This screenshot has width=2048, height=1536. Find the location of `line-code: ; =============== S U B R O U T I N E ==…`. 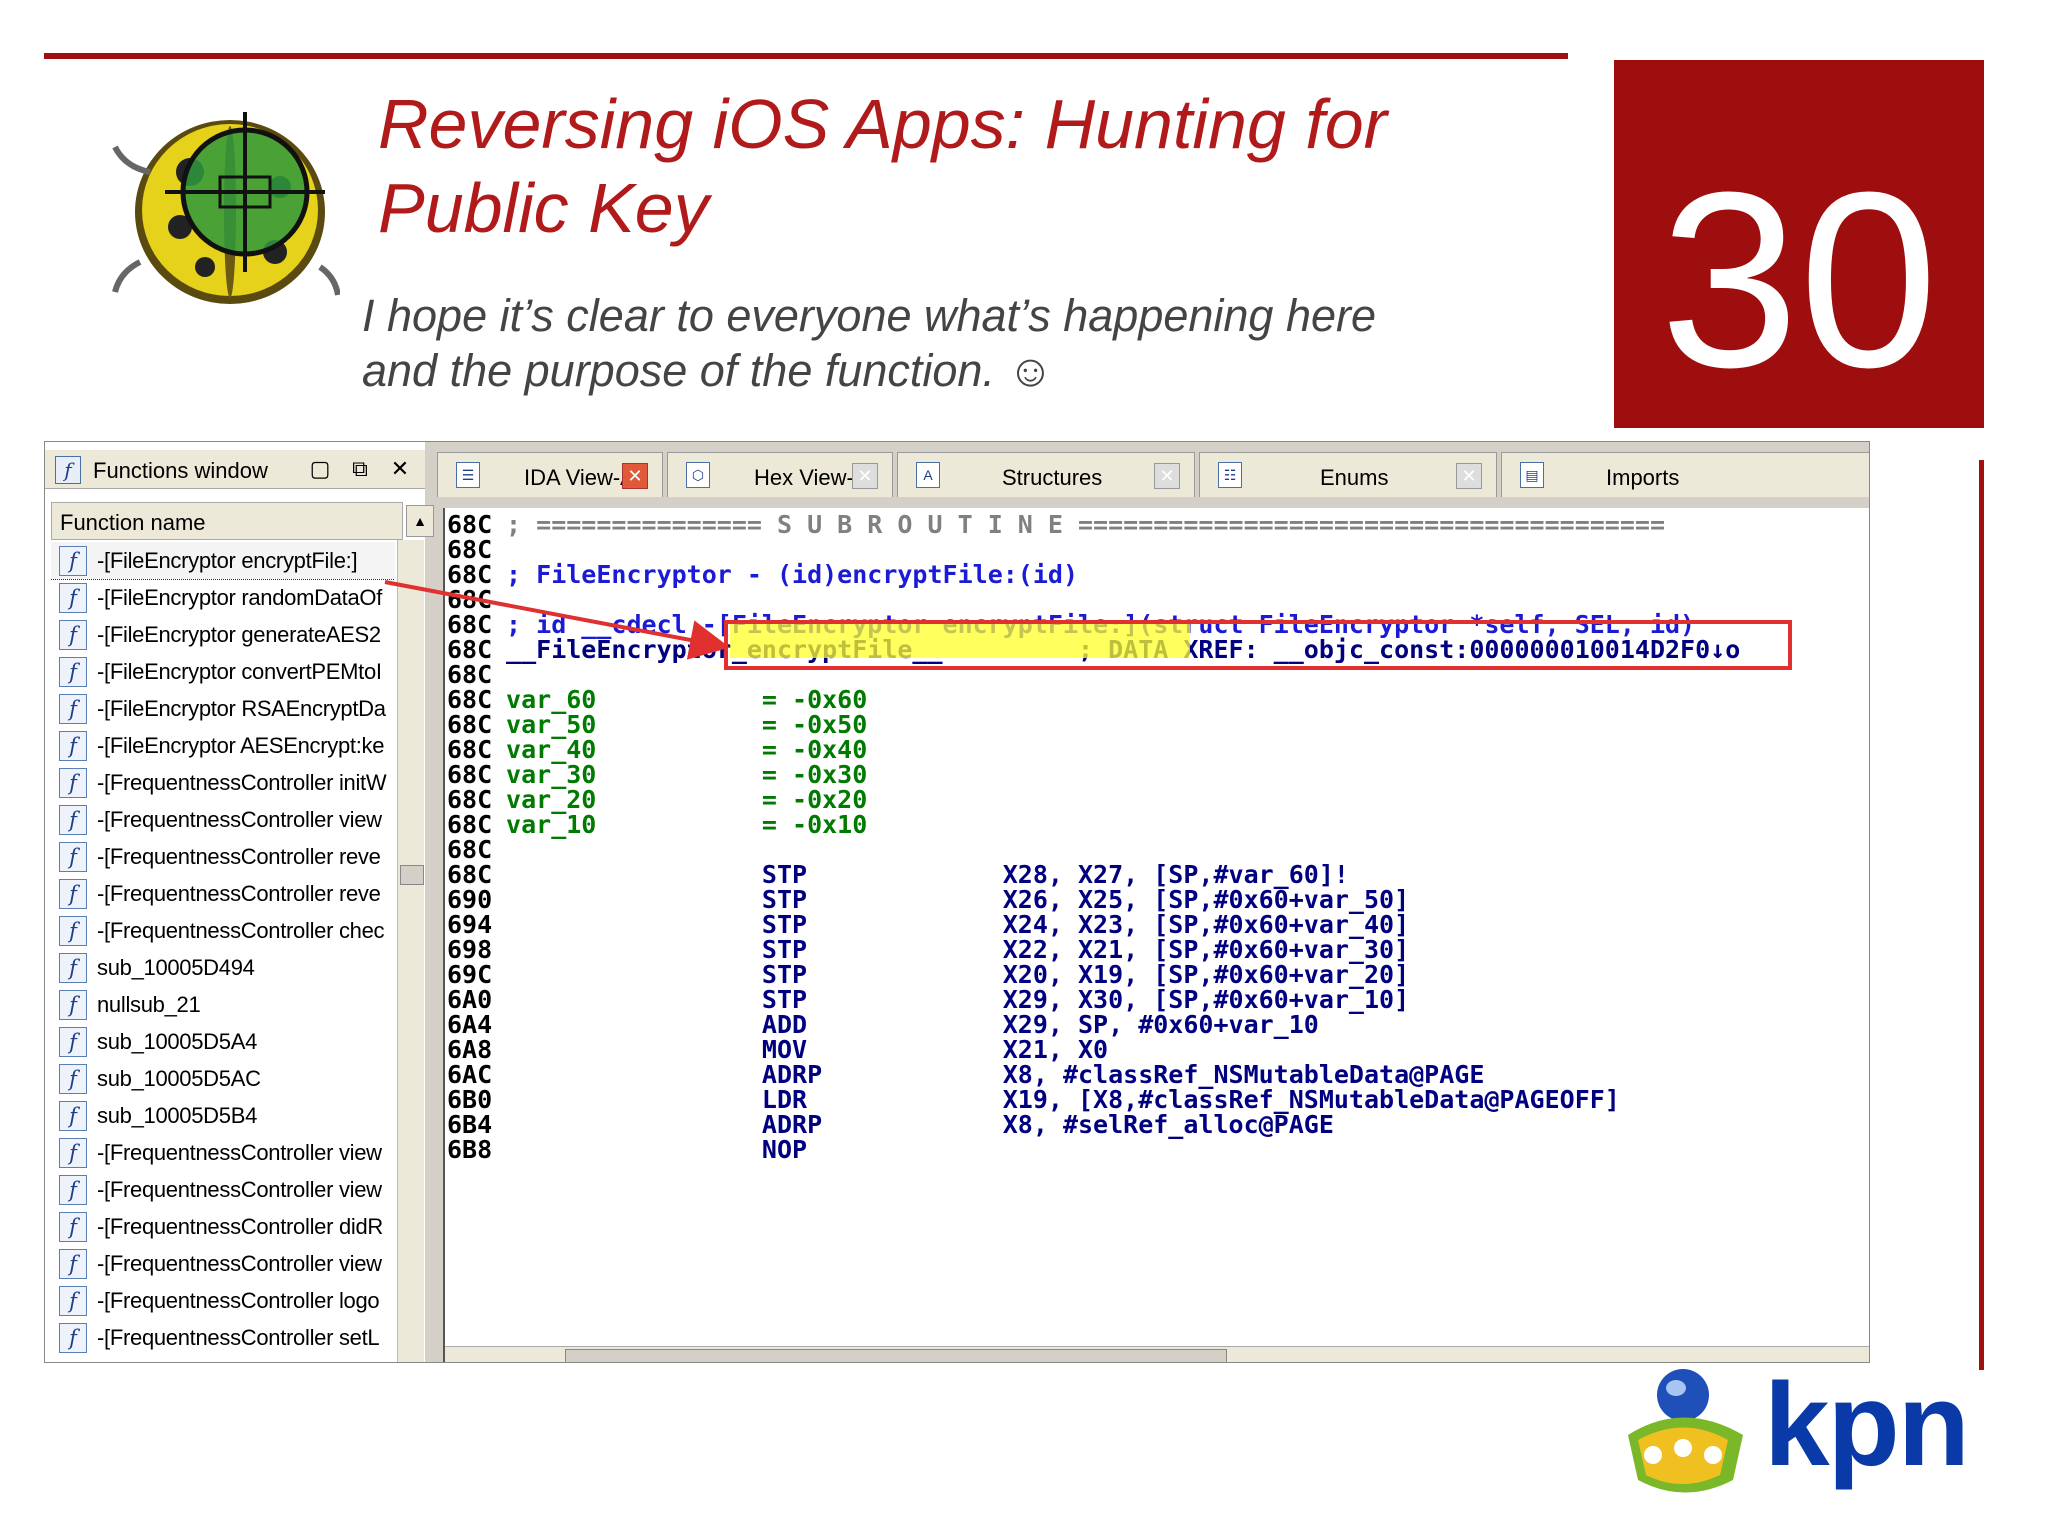

line-code: ; =============== S U B R O U T I N E ==… is located at coordinates (1078, 524).